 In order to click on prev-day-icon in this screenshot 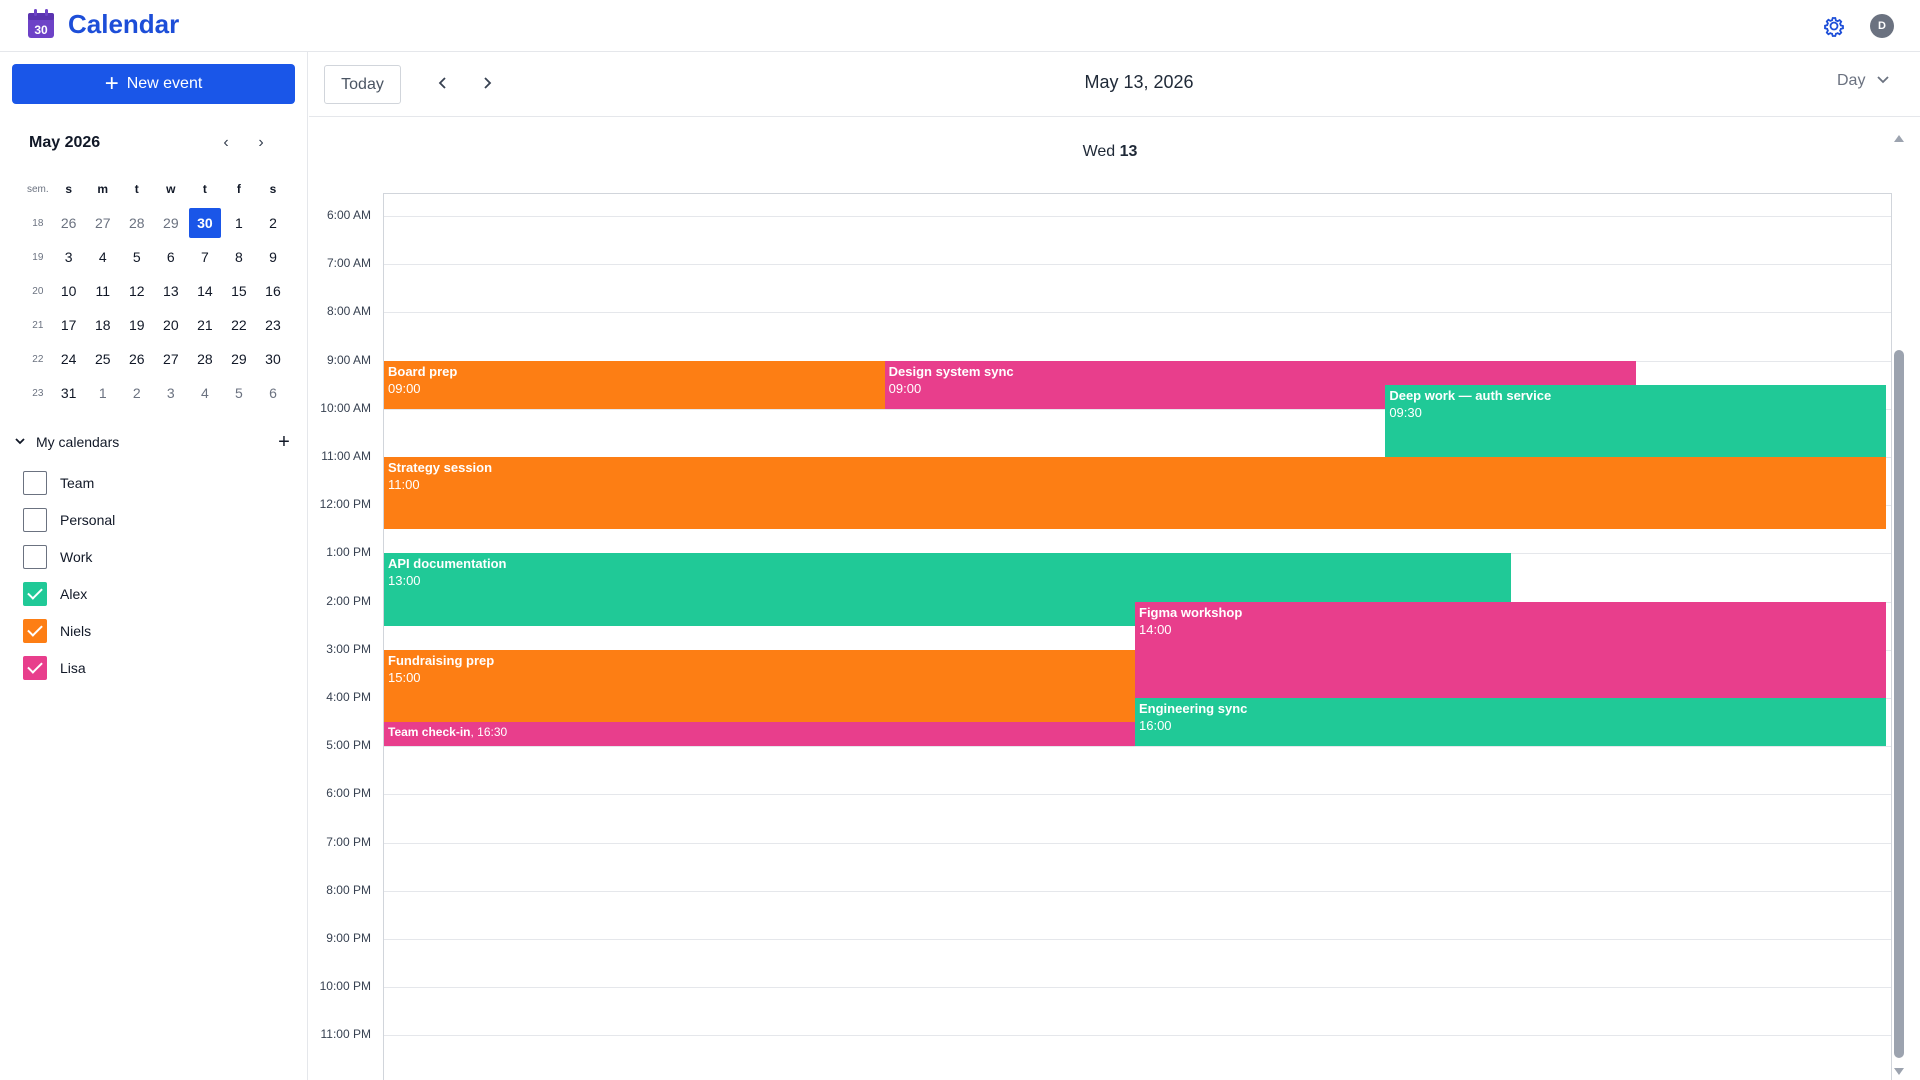, I will do `click(443, 84)`.